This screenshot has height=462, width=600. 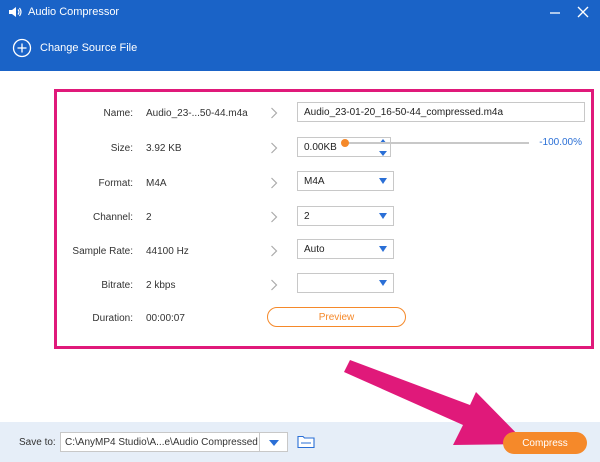 I want to click on format-label: Format:, so click(x=115, y=183).